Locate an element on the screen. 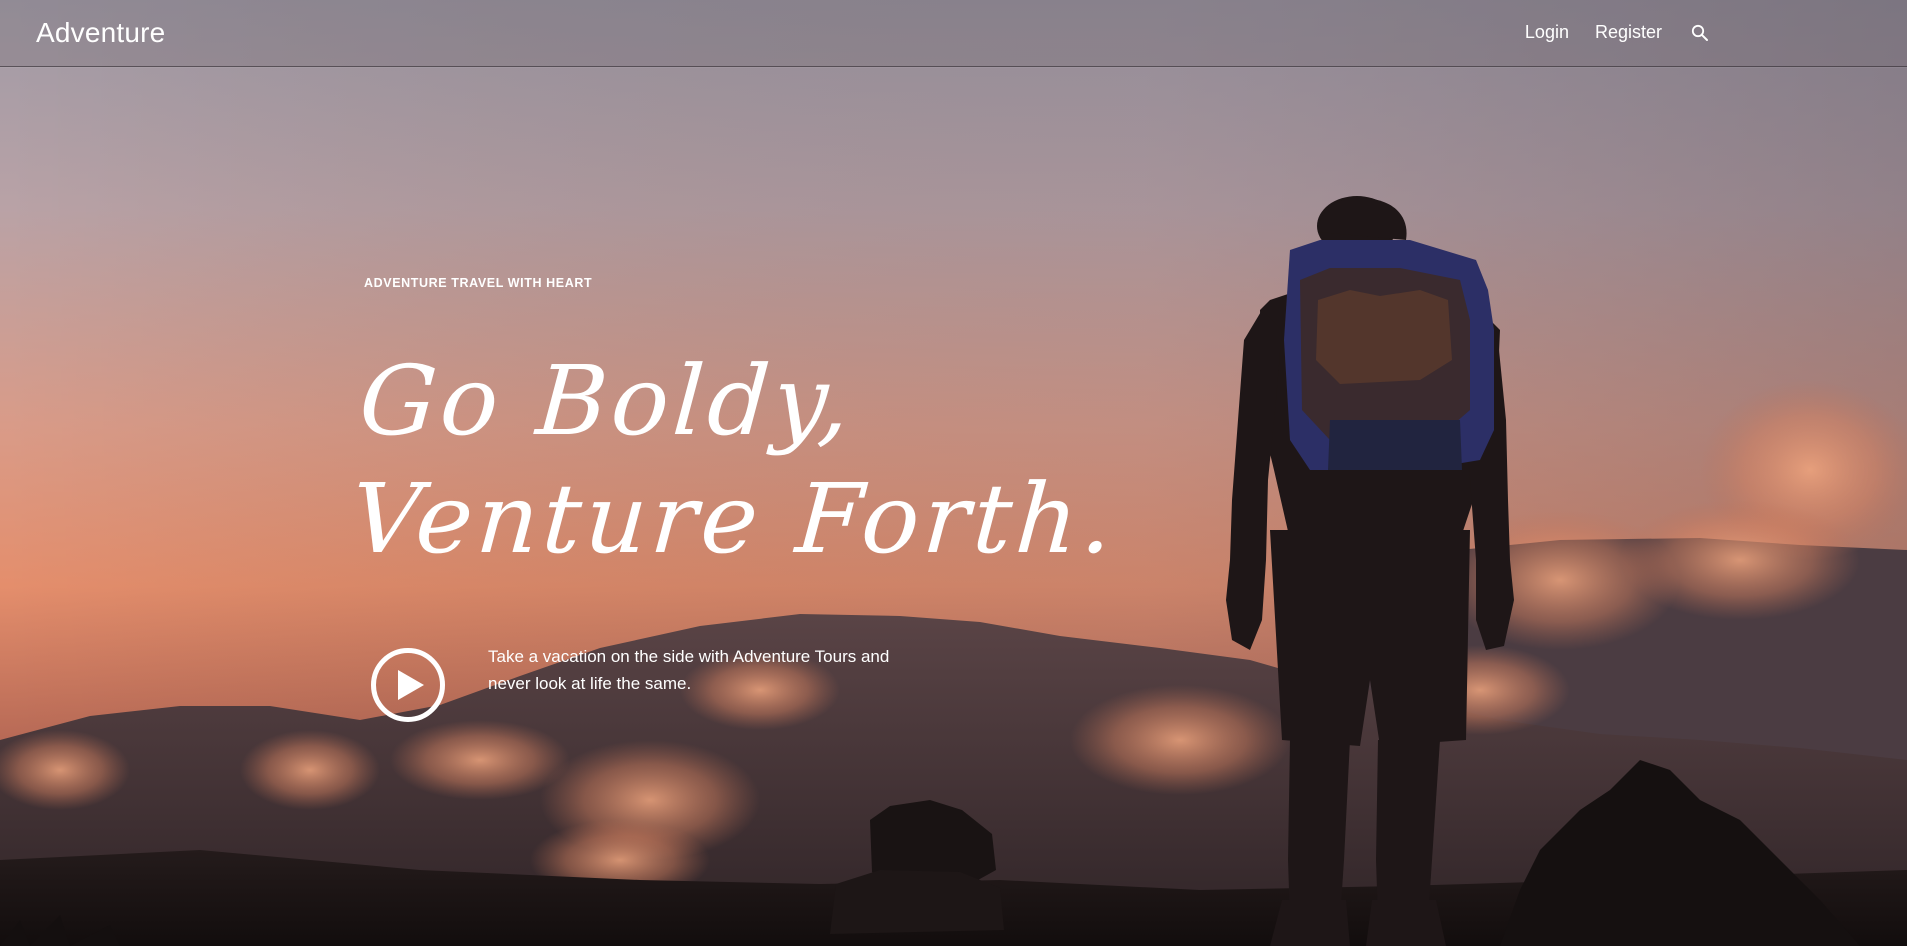  nav-links: Login Register is located at coordinates (1617, 32).